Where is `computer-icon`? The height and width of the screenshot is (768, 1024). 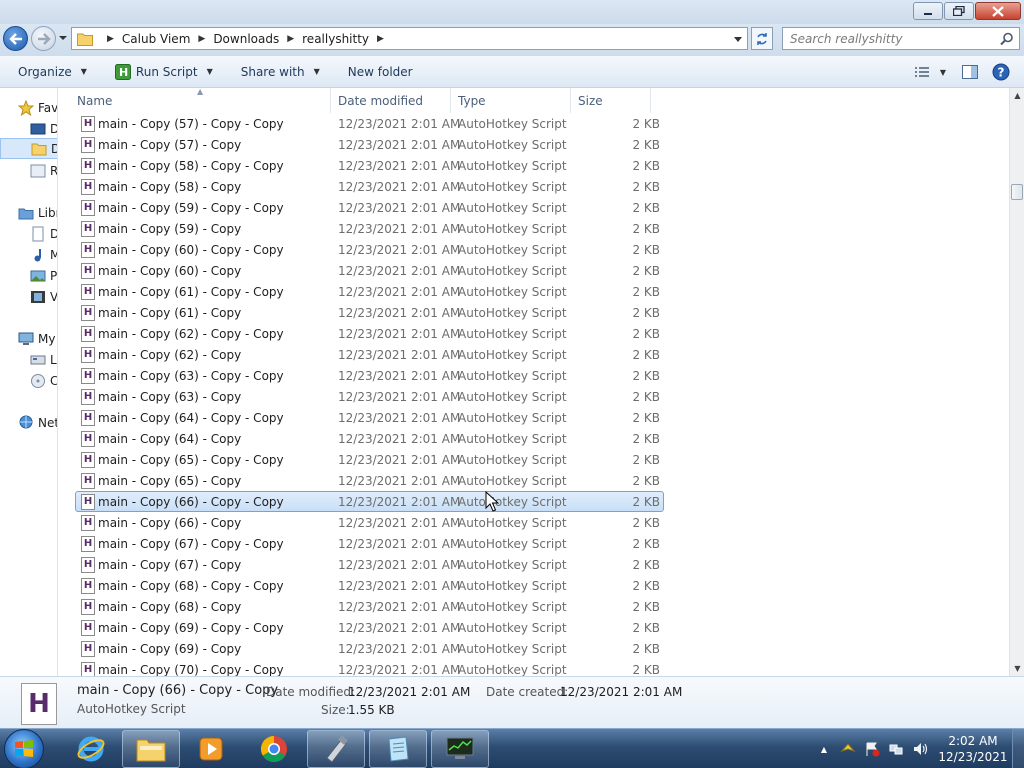 computer-icon is located at coordinates (26, 338).